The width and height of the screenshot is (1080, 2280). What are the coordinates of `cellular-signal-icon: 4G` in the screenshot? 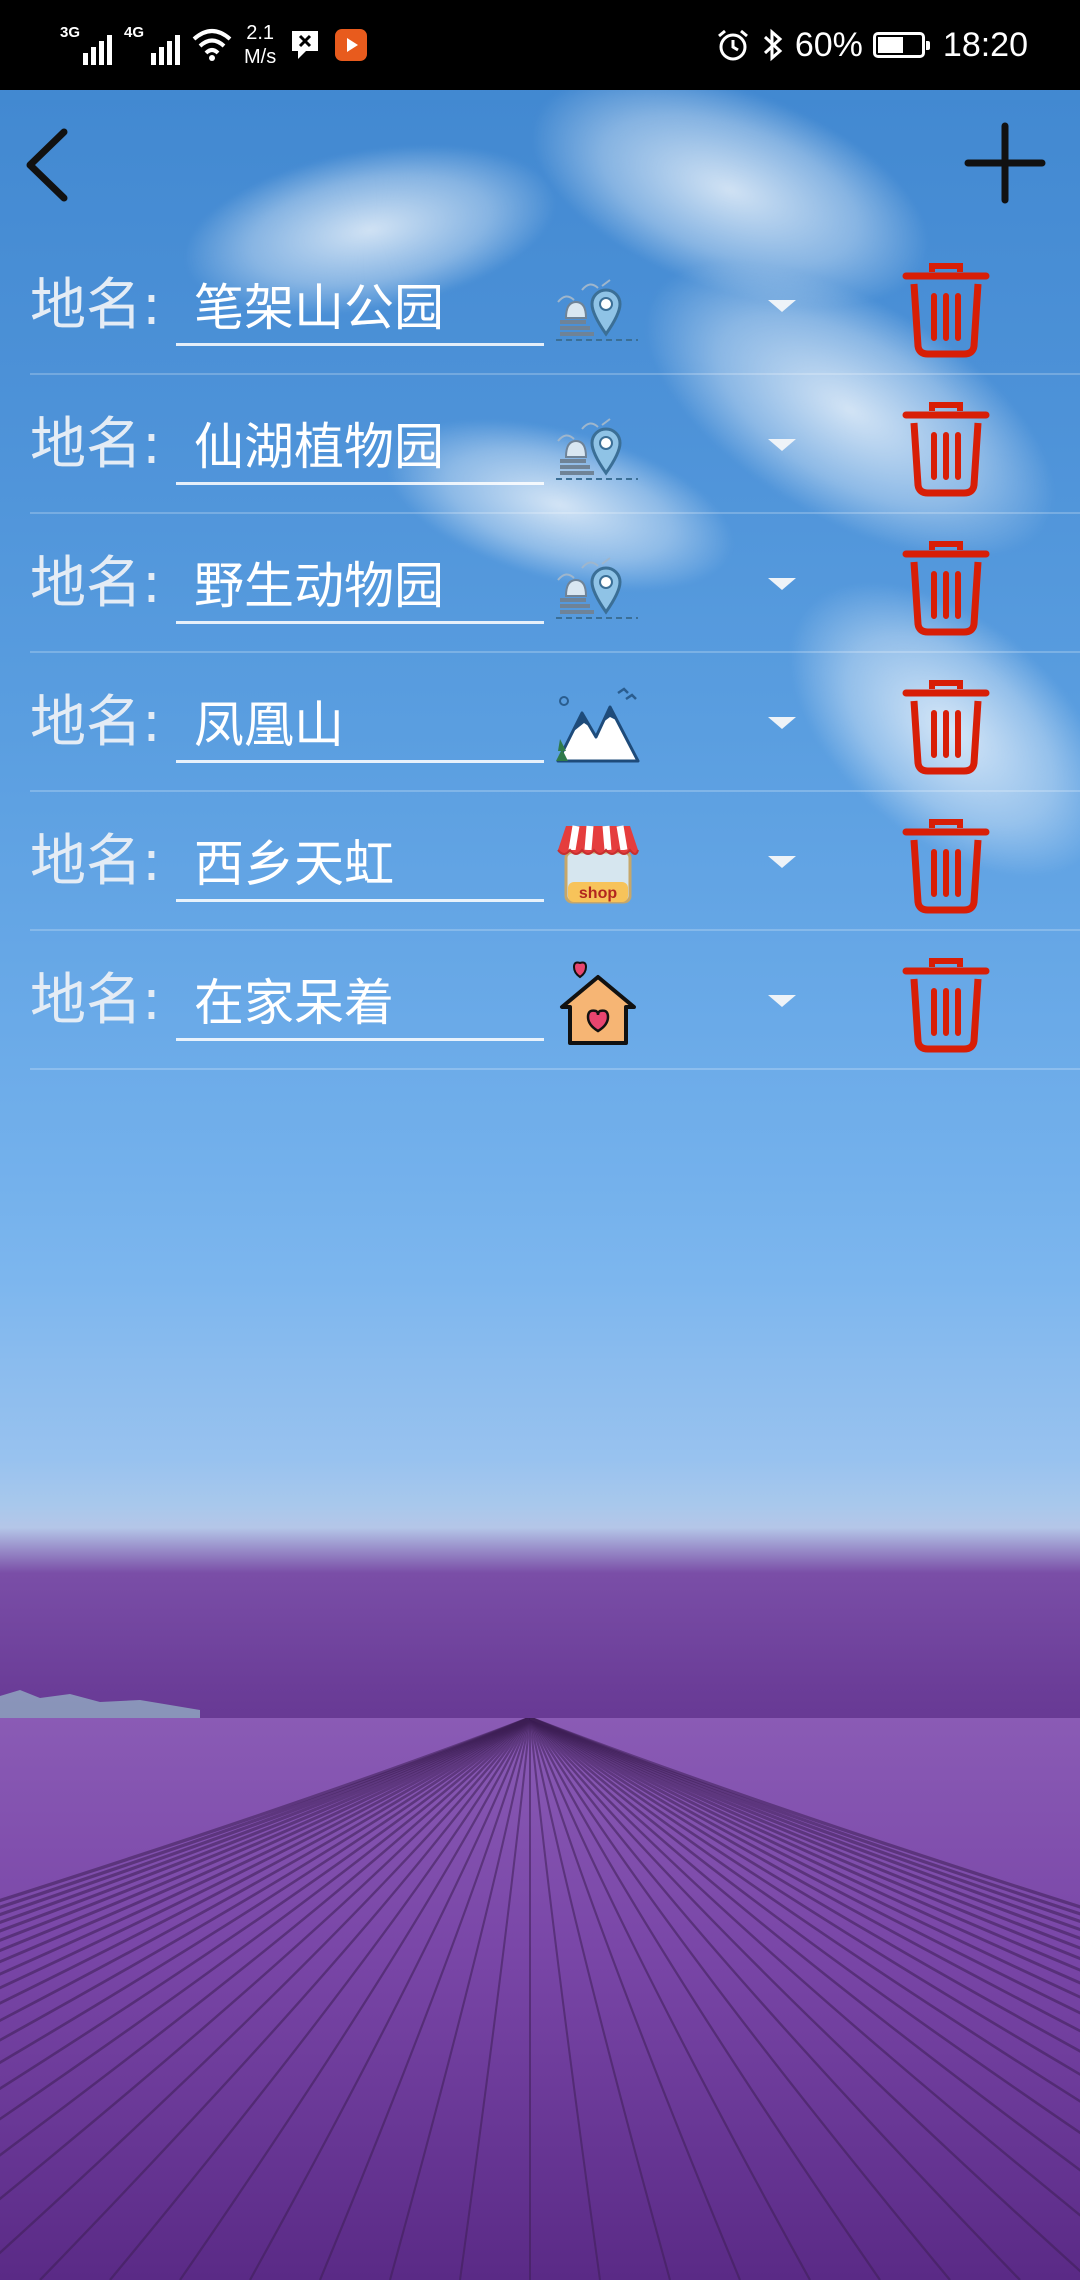 It's located at (152, 45).